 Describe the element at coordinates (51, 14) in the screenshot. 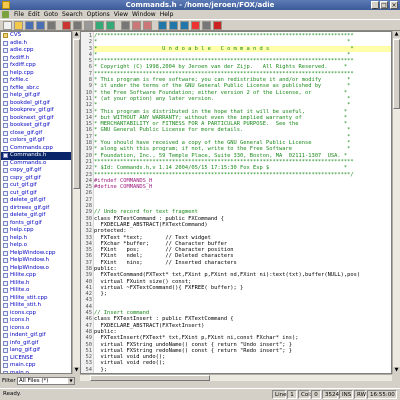

I see `menu-goto: Goto` at that location.